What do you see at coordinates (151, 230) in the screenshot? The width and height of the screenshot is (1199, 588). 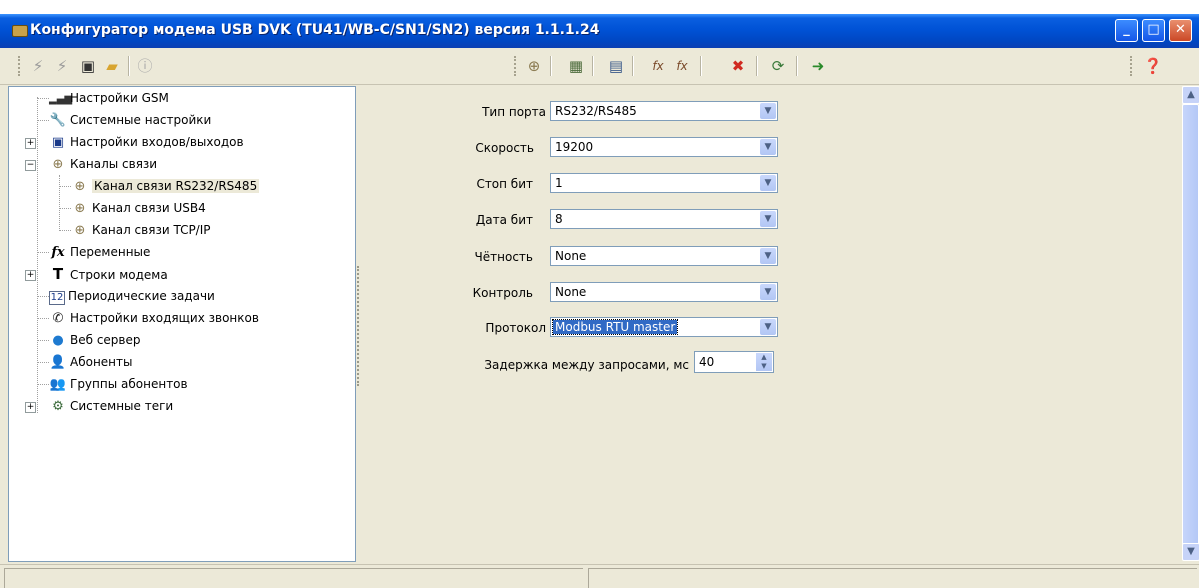 I see `tree-item-label: Канал связи TCP/IP` at bounding box center [151, 230].